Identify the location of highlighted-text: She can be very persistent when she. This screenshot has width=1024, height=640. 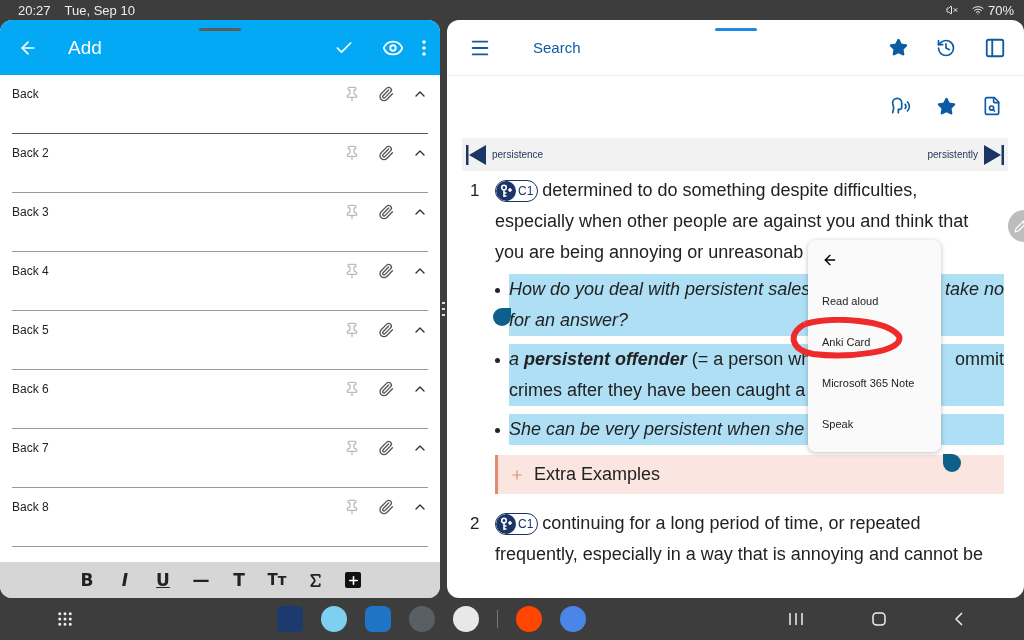
(657, 429).